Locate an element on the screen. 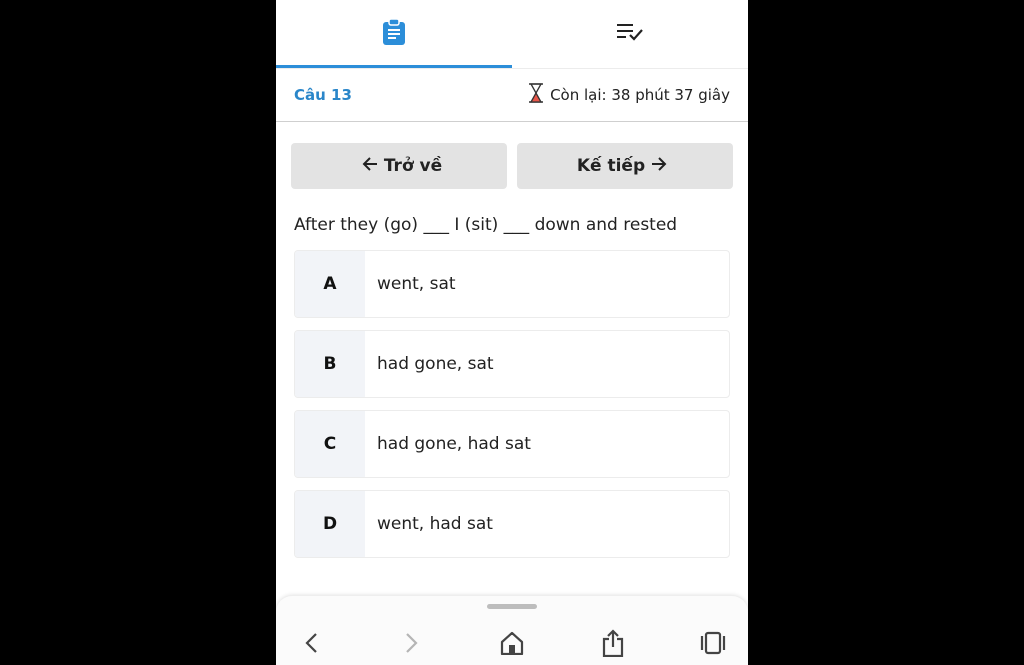 The width and height of the screenshot is (1024, 665). tab-question is located at coordinates (394, 34).